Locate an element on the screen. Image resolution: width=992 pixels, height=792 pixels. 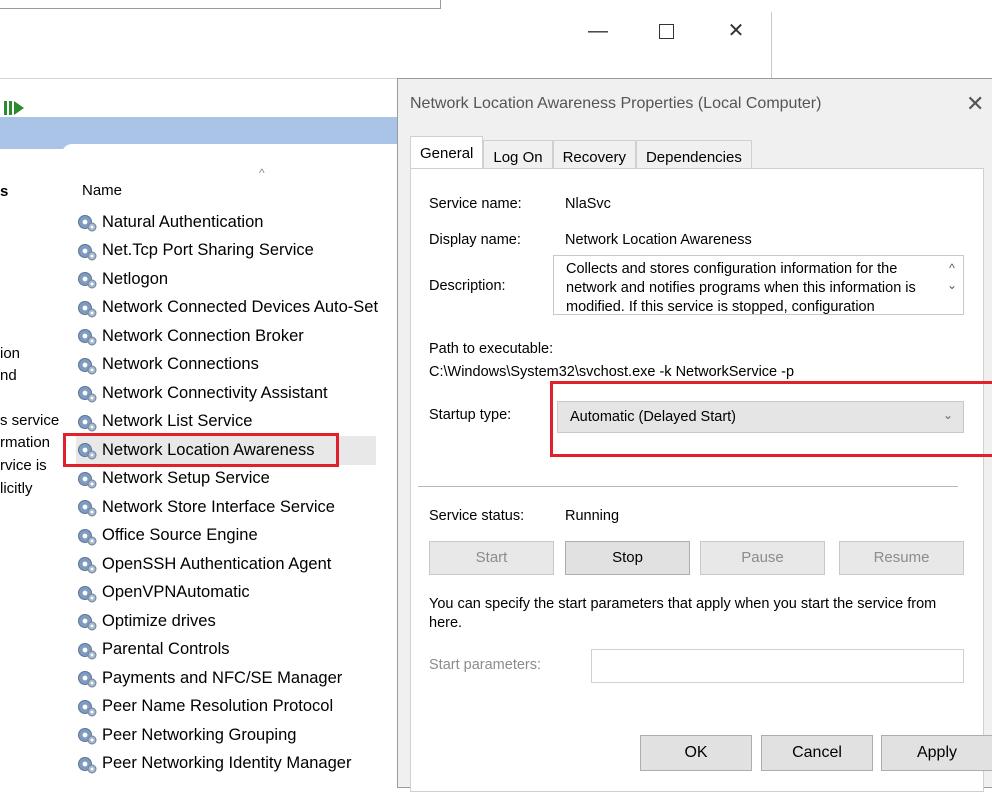
service-row-label: OpenSSH Authentication Agent is located at coordinates (217, 563).